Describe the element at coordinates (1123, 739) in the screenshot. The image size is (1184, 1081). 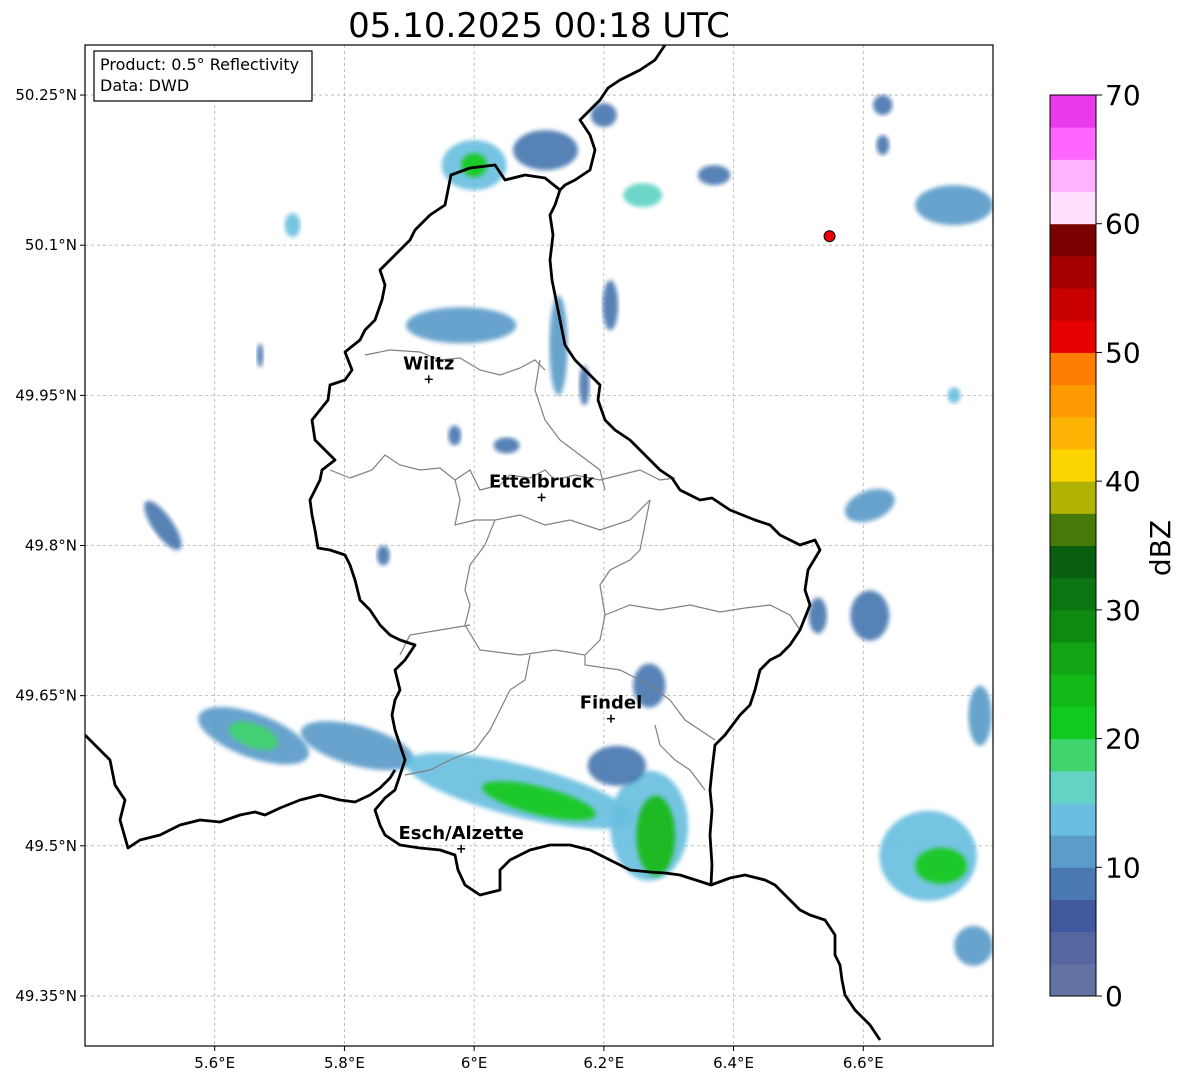
I see `colorbar-tick-label: 20` at that location.